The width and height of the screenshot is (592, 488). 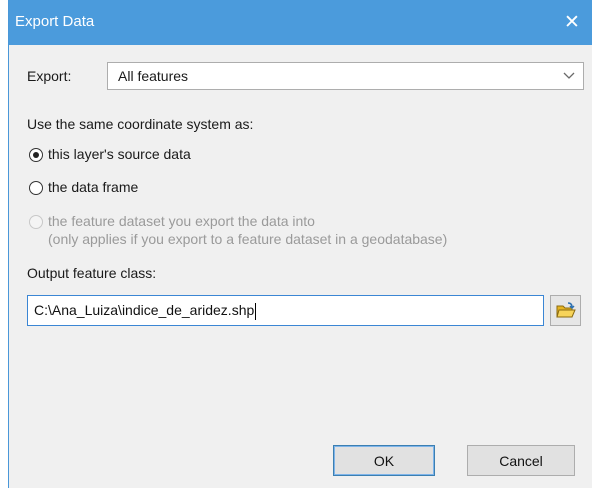 I want to click on coordinate-system-heading: Use the same coordinate system as:, so click(x=140, y=124).